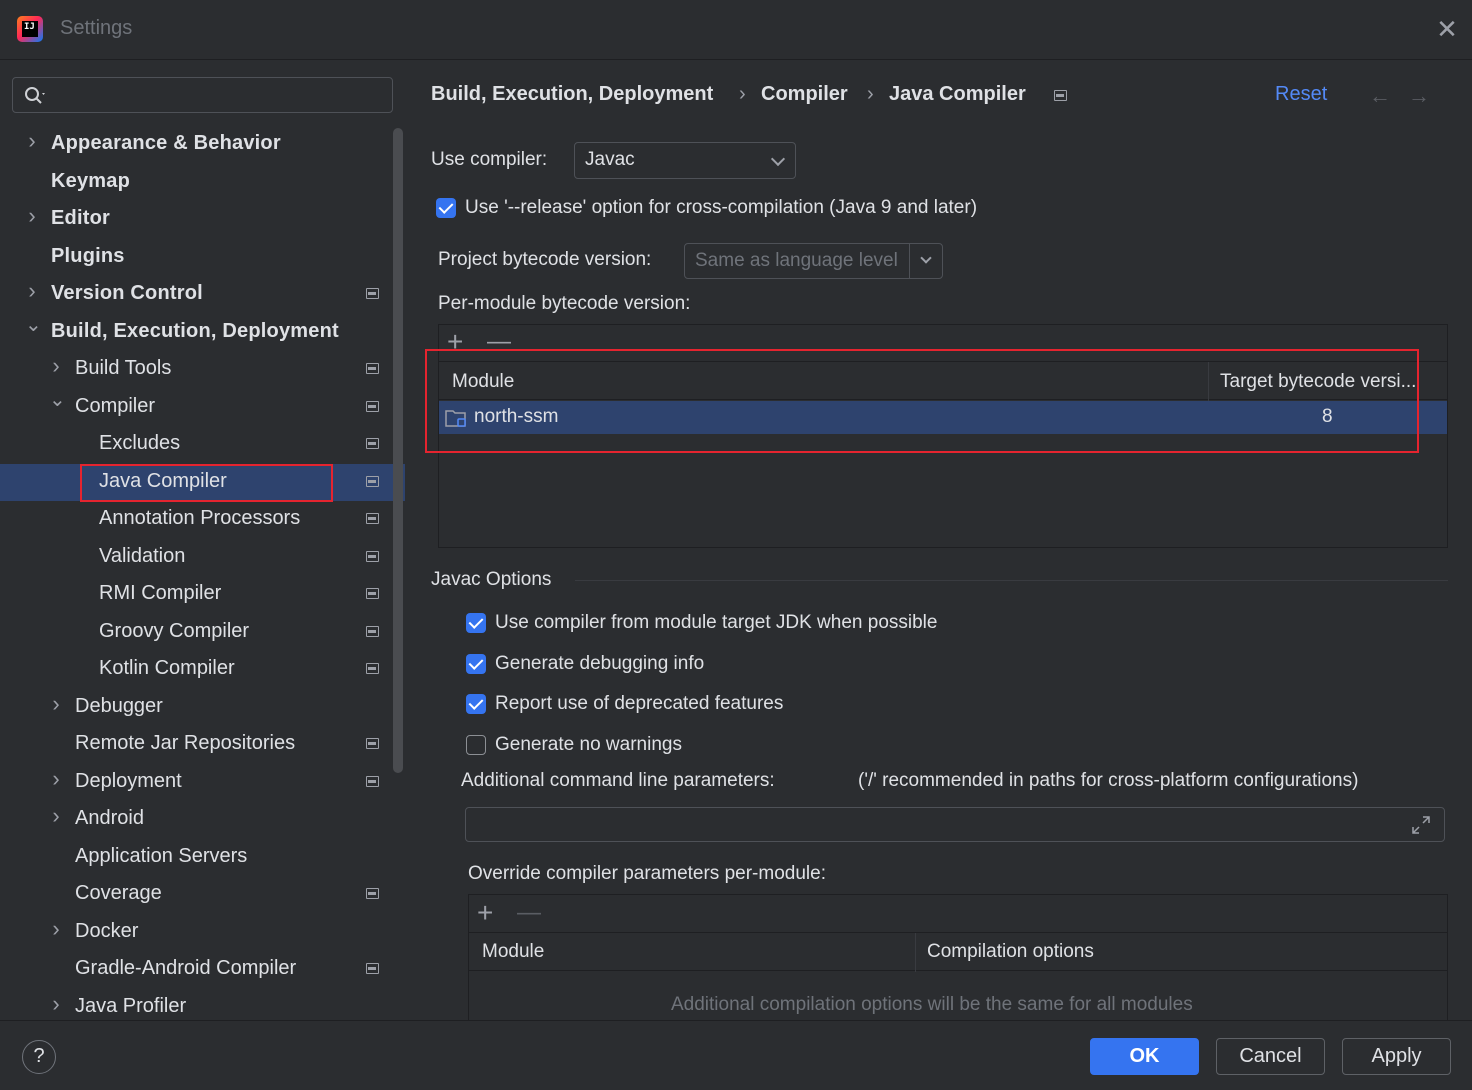 The height and width of the screenshot is (1090, 1472). I want to click on no-warnings-label: Generate no warnings, so click(588, 744).